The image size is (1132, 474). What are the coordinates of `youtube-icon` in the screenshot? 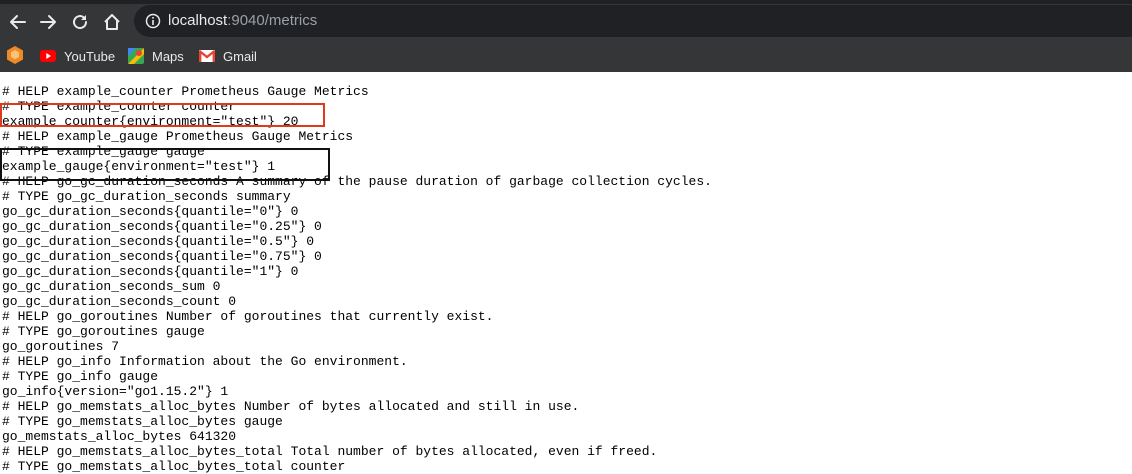 It's located at (48, 56).